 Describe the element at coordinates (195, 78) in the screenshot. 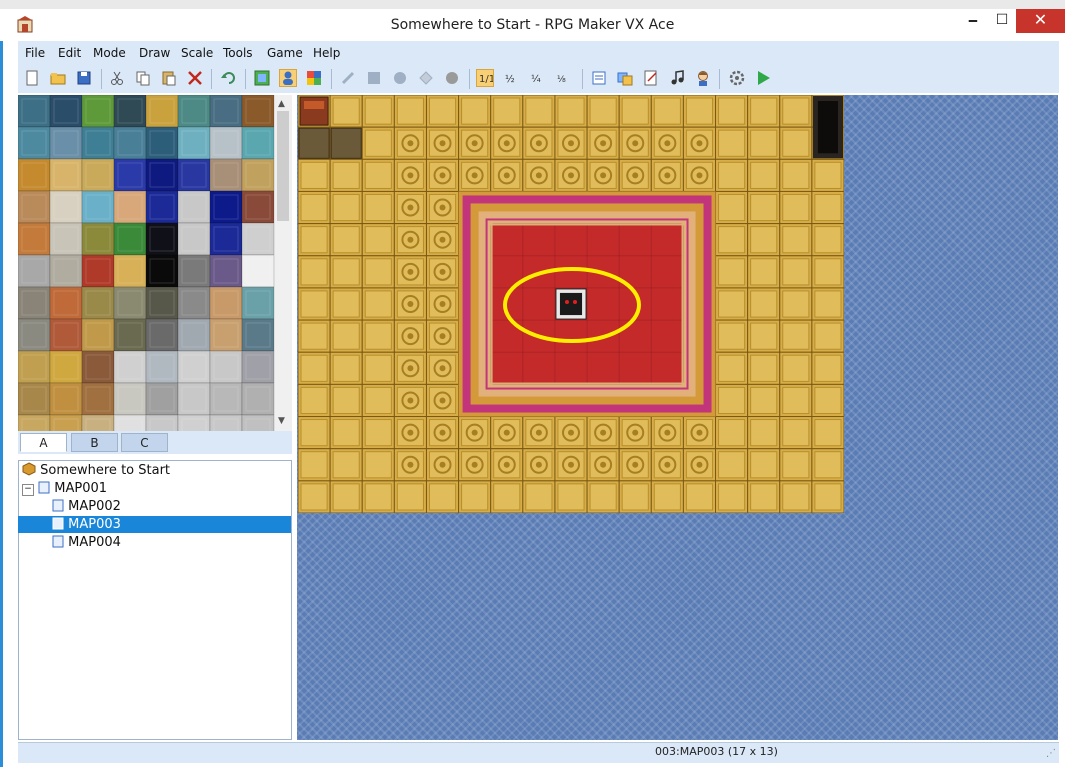

I see `delete-icon` at that location.